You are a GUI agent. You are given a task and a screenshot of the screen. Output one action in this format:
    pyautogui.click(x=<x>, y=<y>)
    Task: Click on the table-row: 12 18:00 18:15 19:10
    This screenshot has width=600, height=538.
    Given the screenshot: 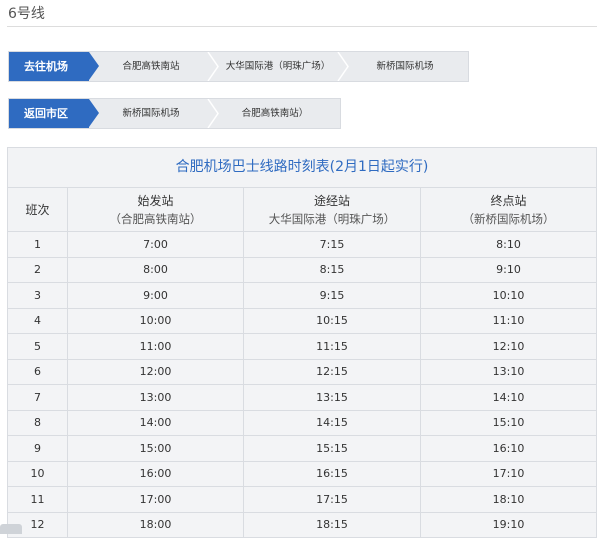 What is the action you would take?
    pyautogui.click(x=302, y=524)
    